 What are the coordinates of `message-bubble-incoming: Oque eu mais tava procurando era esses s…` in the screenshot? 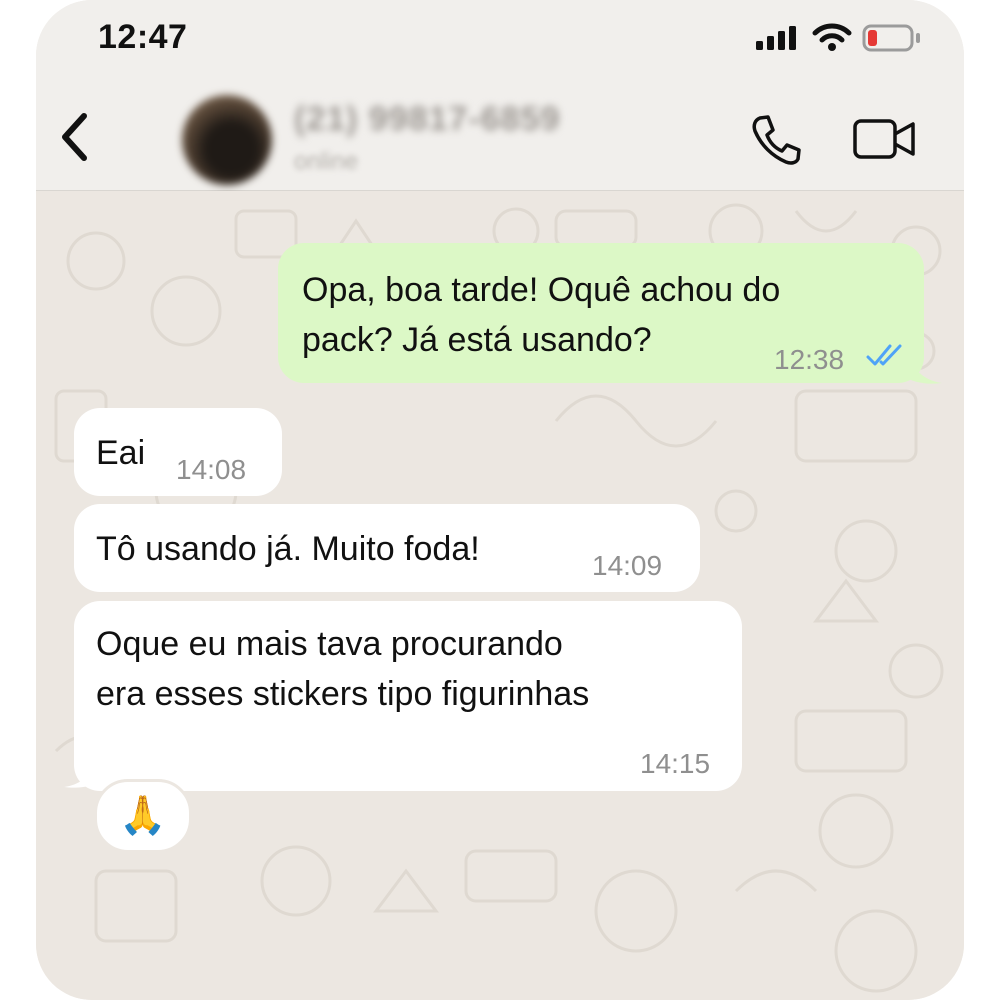 It's located at (408, 696).